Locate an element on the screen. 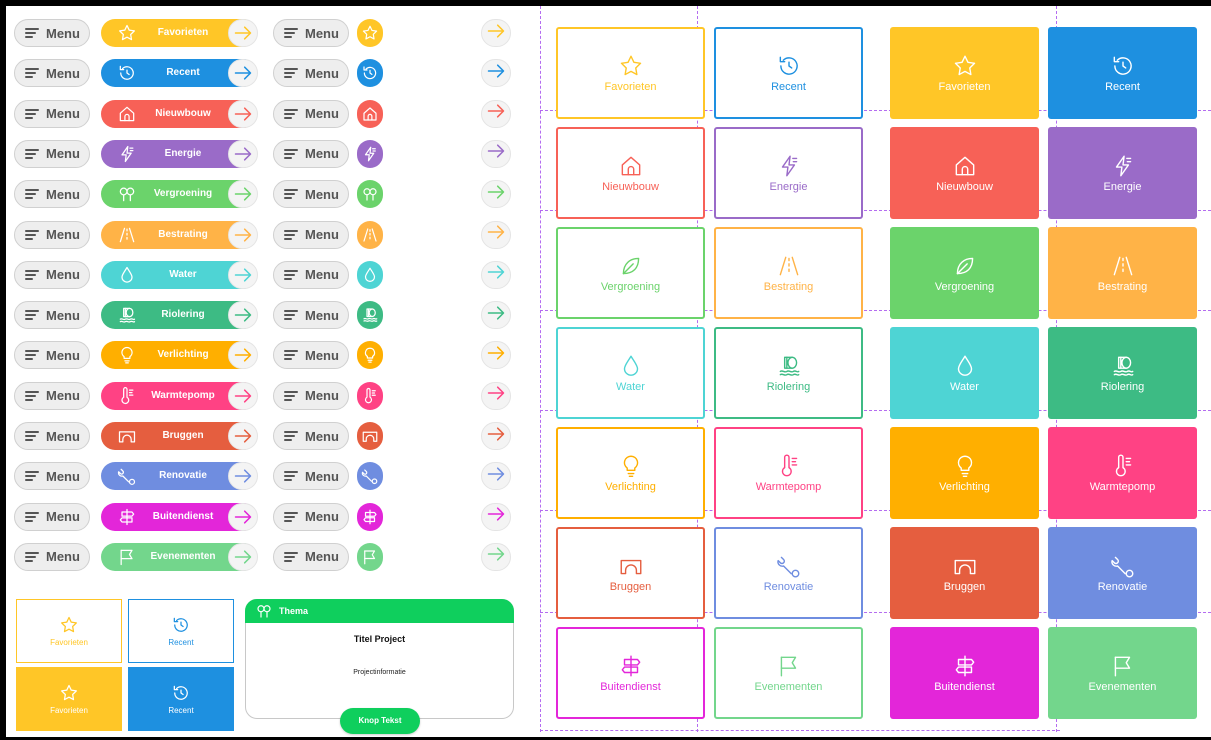 The height and width of the screenshot is (740, 1211). tile-outline-bruggen: Bruggen is located at coordinates (630, 573).